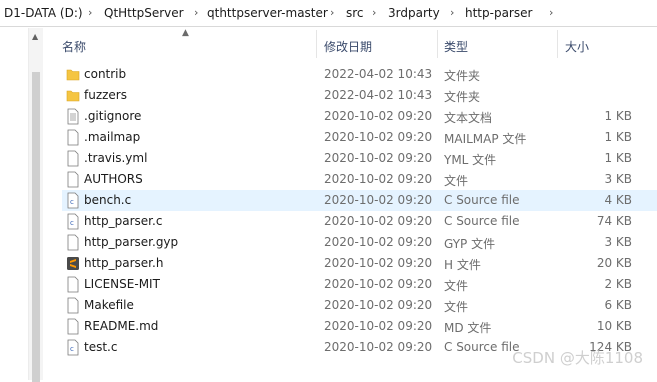 The width and height of the screenshot is (657, 382). I want to click on breadcrumb-dropdown-icon: ›, so click(551, 12).